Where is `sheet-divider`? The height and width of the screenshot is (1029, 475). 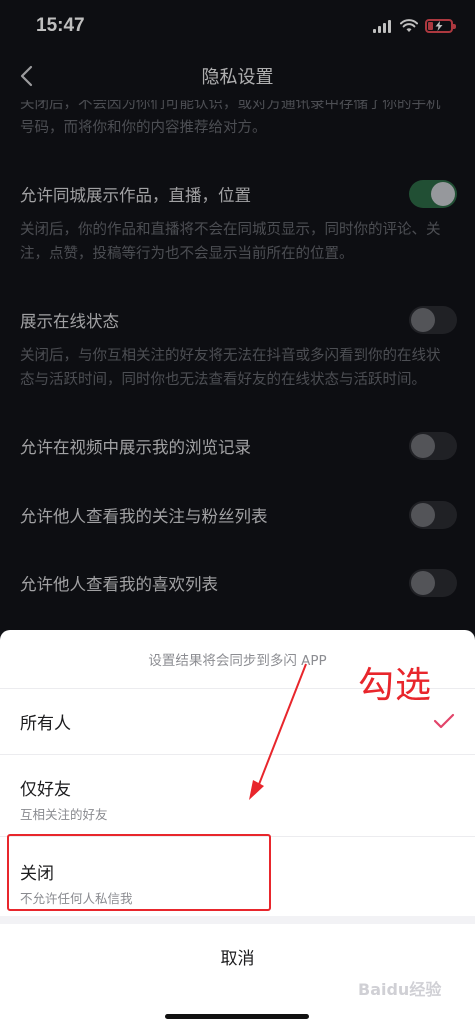 sheet-divider is located at coordinates (237, 920).